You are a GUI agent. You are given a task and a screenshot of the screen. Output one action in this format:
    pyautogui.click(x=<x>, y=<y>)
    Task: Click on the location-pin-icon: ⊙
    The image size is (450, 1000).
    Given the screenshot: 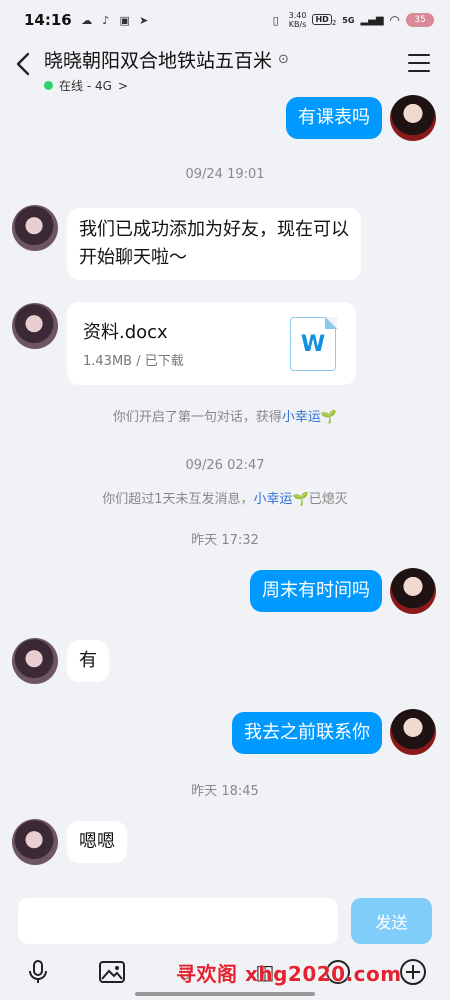 What is the action you would take?
    pyautogui.click(x=283, y=59)
    